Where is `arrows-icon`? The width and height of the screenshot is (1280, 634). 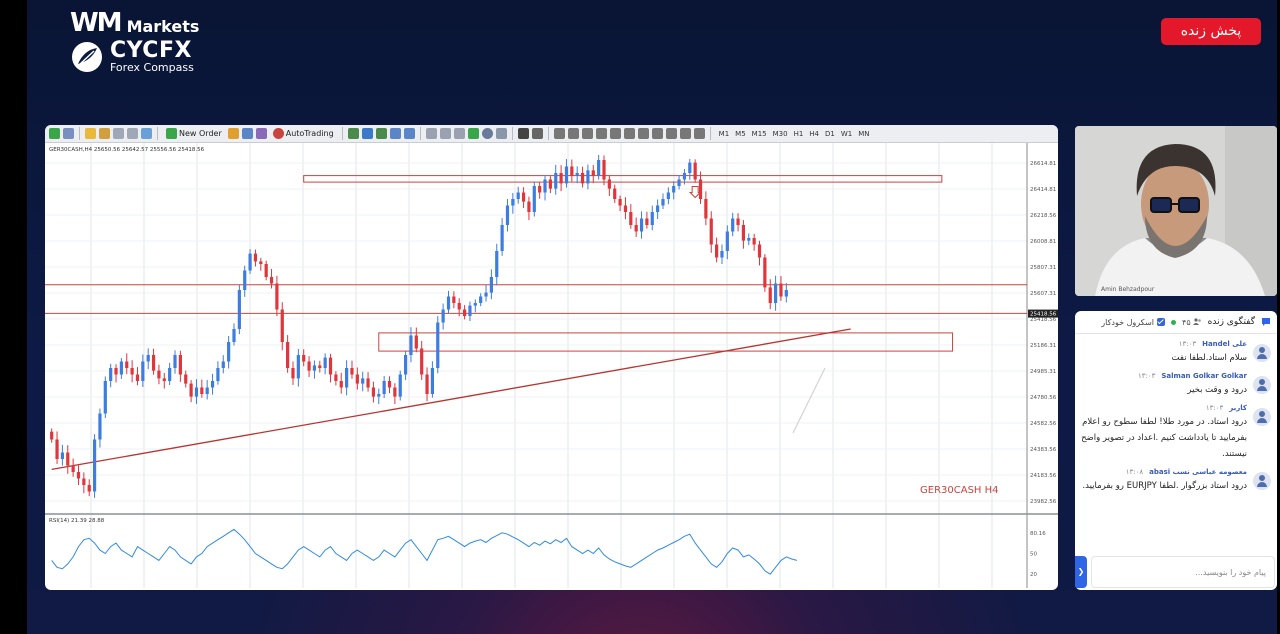
arrows-icon is located at coordinates (671, 133).